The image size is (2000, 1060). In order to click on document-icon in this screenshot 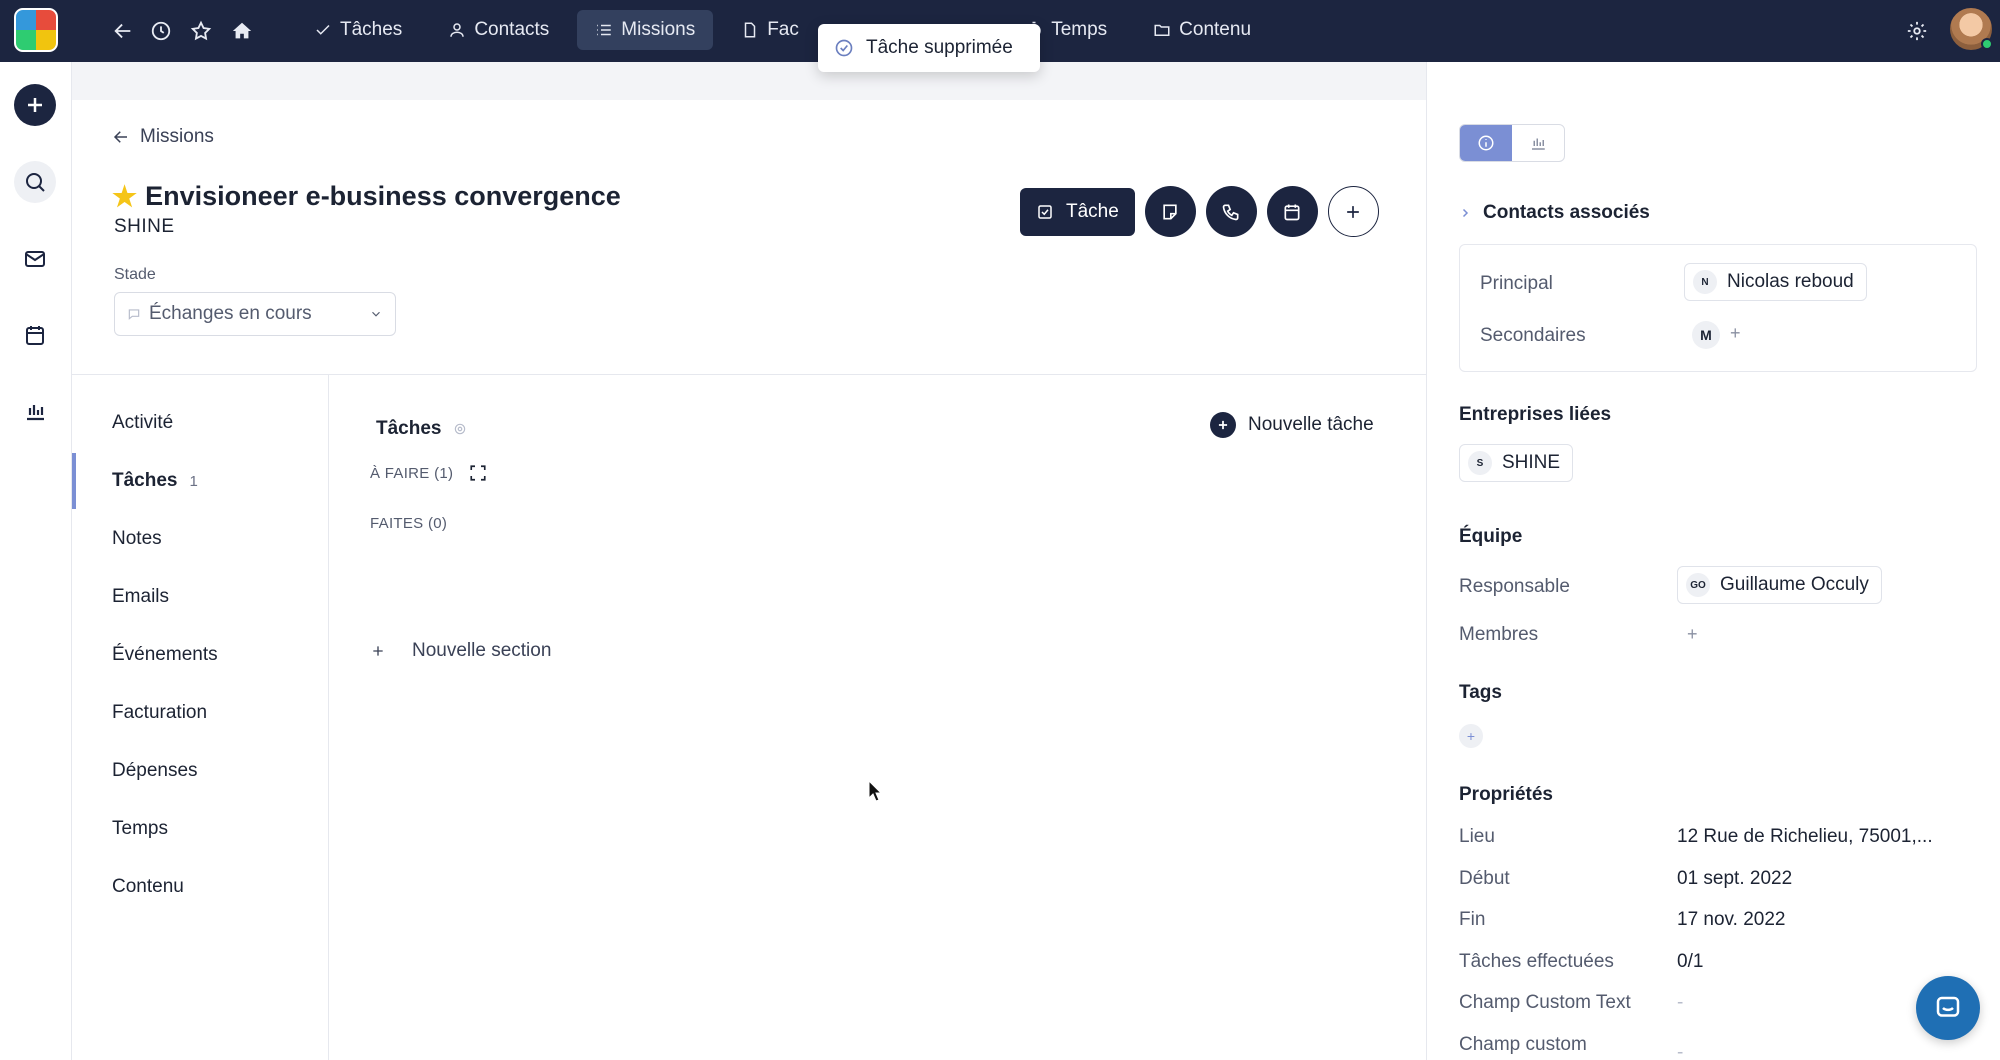, I will do `click(750, 30)`.